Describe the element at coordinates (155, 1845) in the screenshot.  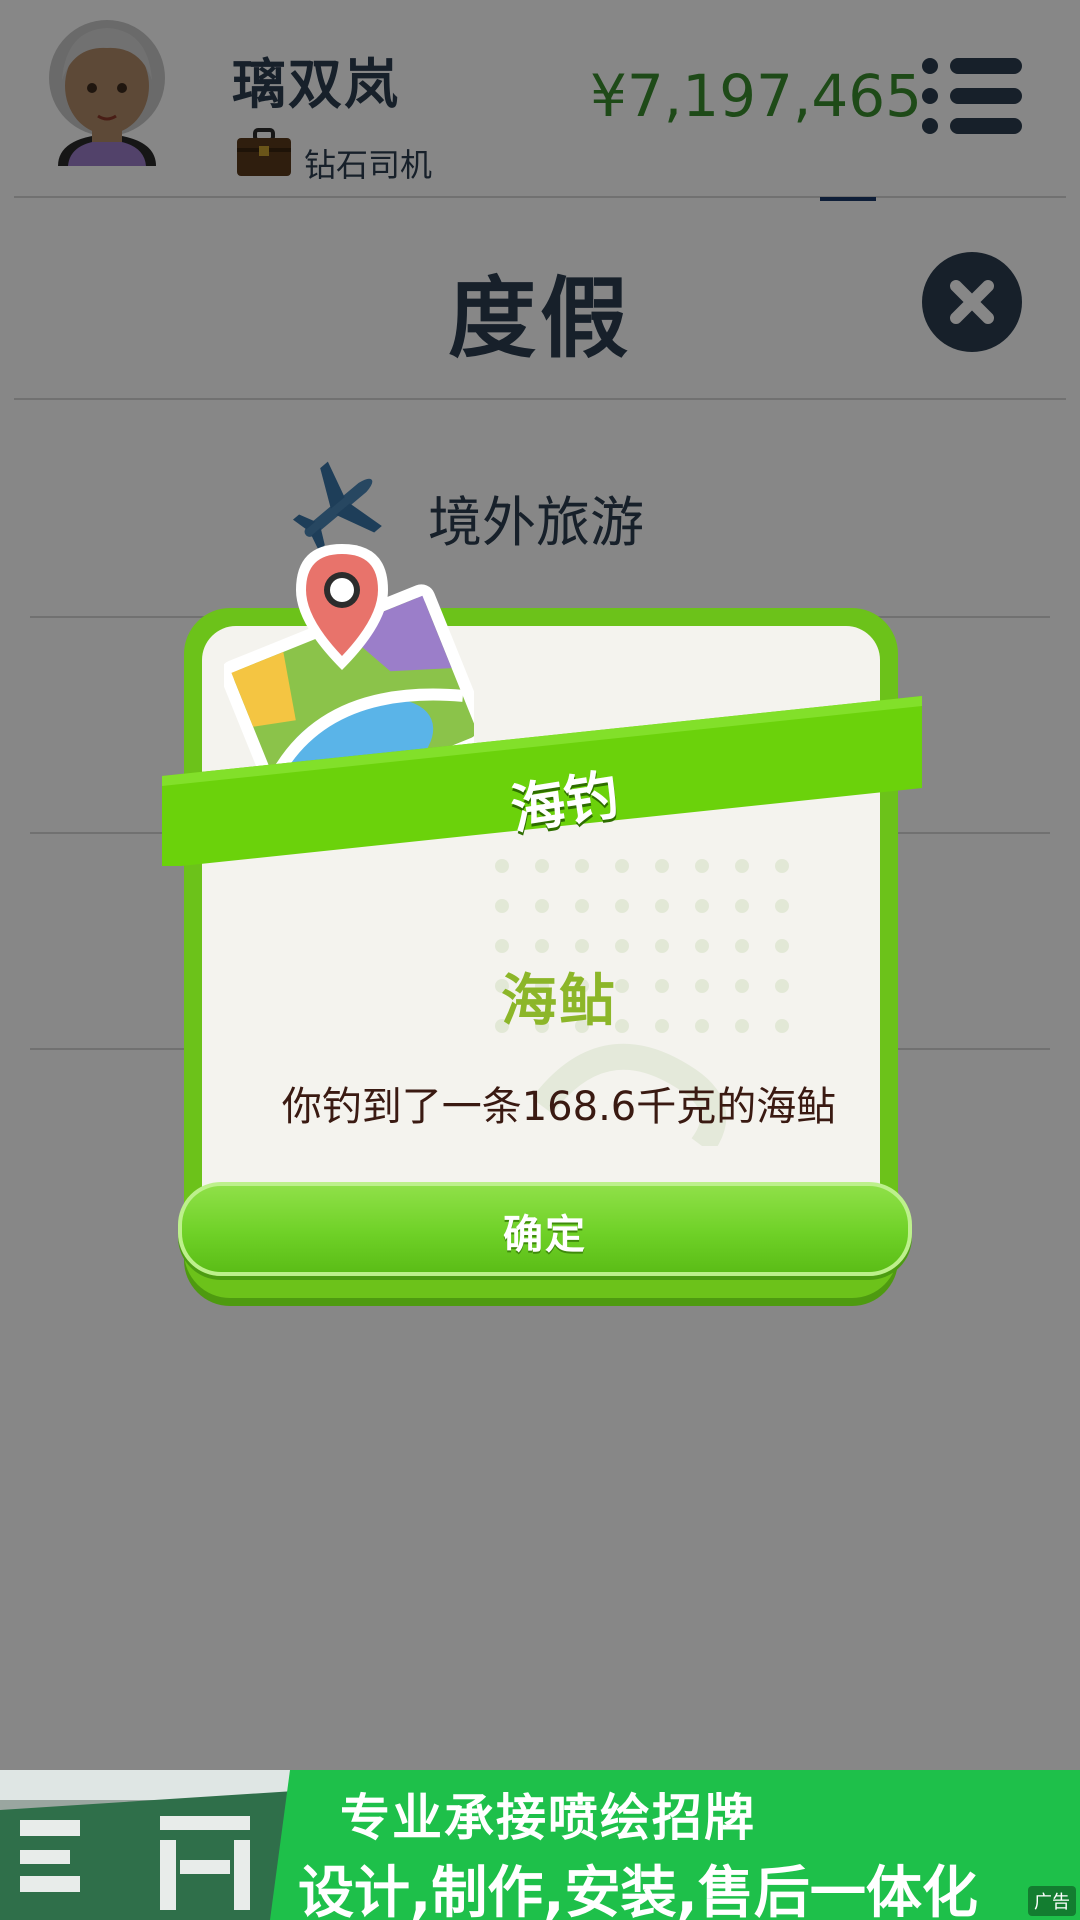
I see `ad-photo` at that location.